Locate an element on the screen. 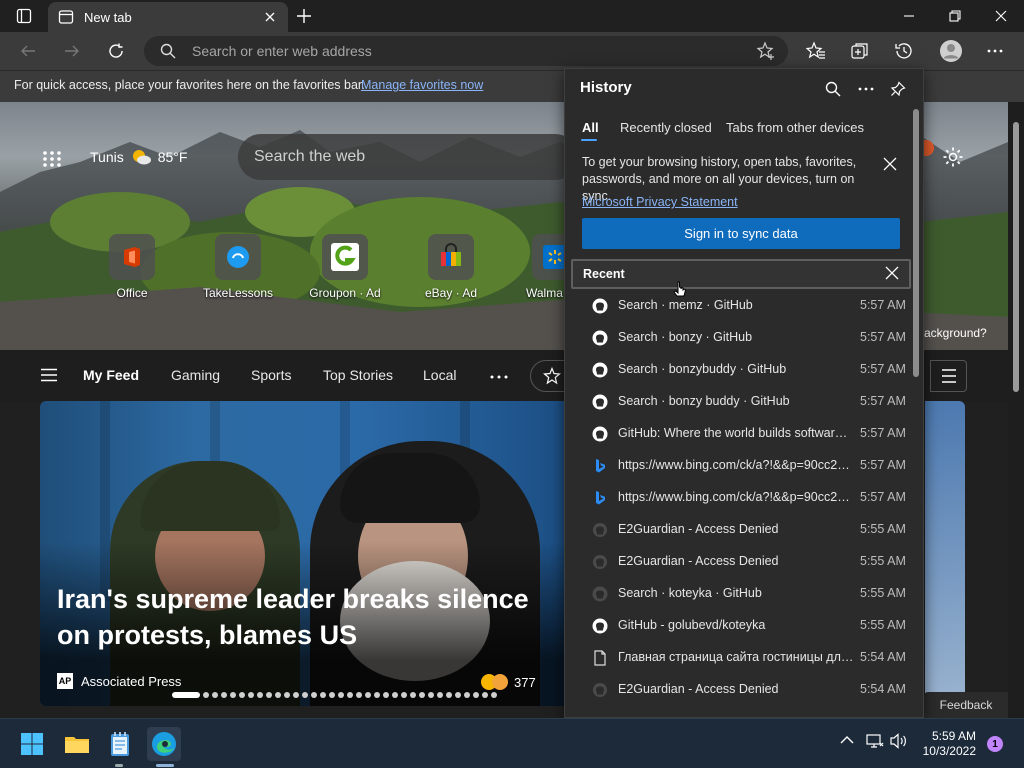 The height and width of the screenshot is (768, 1024). history-more-button is located at coordinates (866, 89).